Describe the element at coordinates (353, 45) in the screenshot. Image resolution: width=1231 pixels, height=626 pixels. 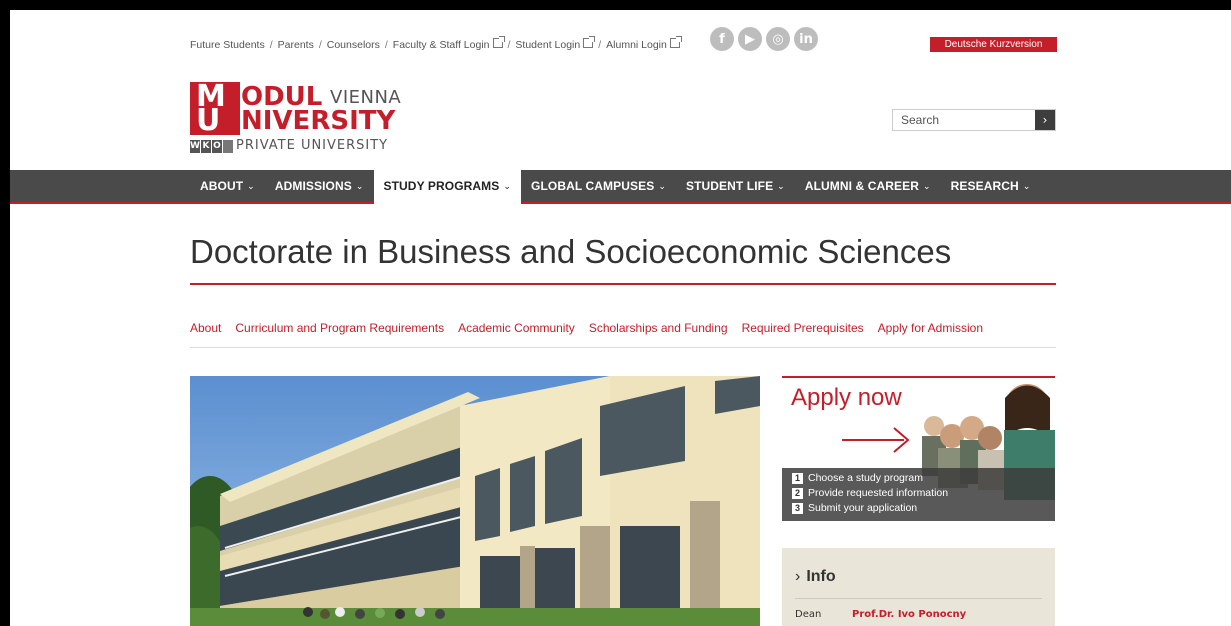
I see `top-link: Counselors` at that location.